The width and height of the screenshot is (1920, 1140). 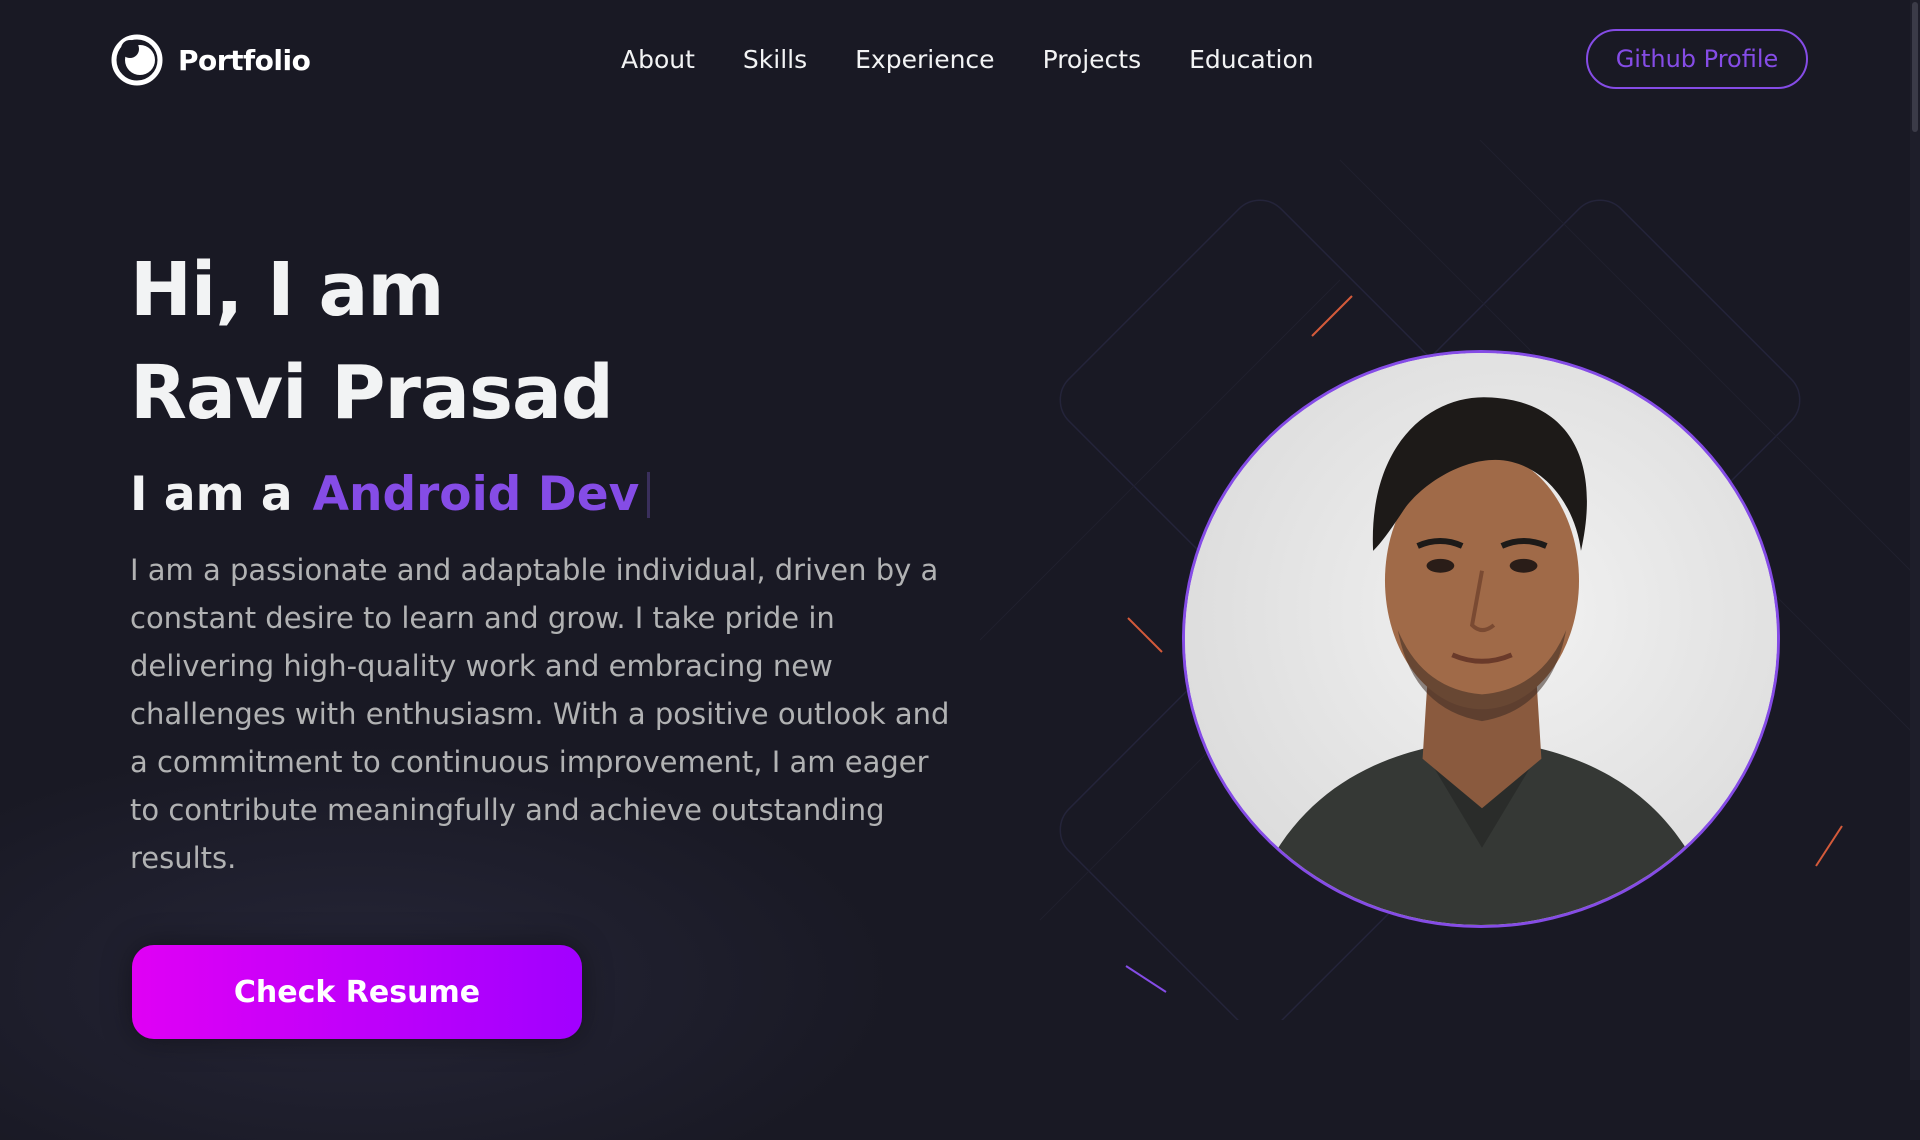 I want to click on check-resume-button: Check Resume, so click(x=357, y=992).